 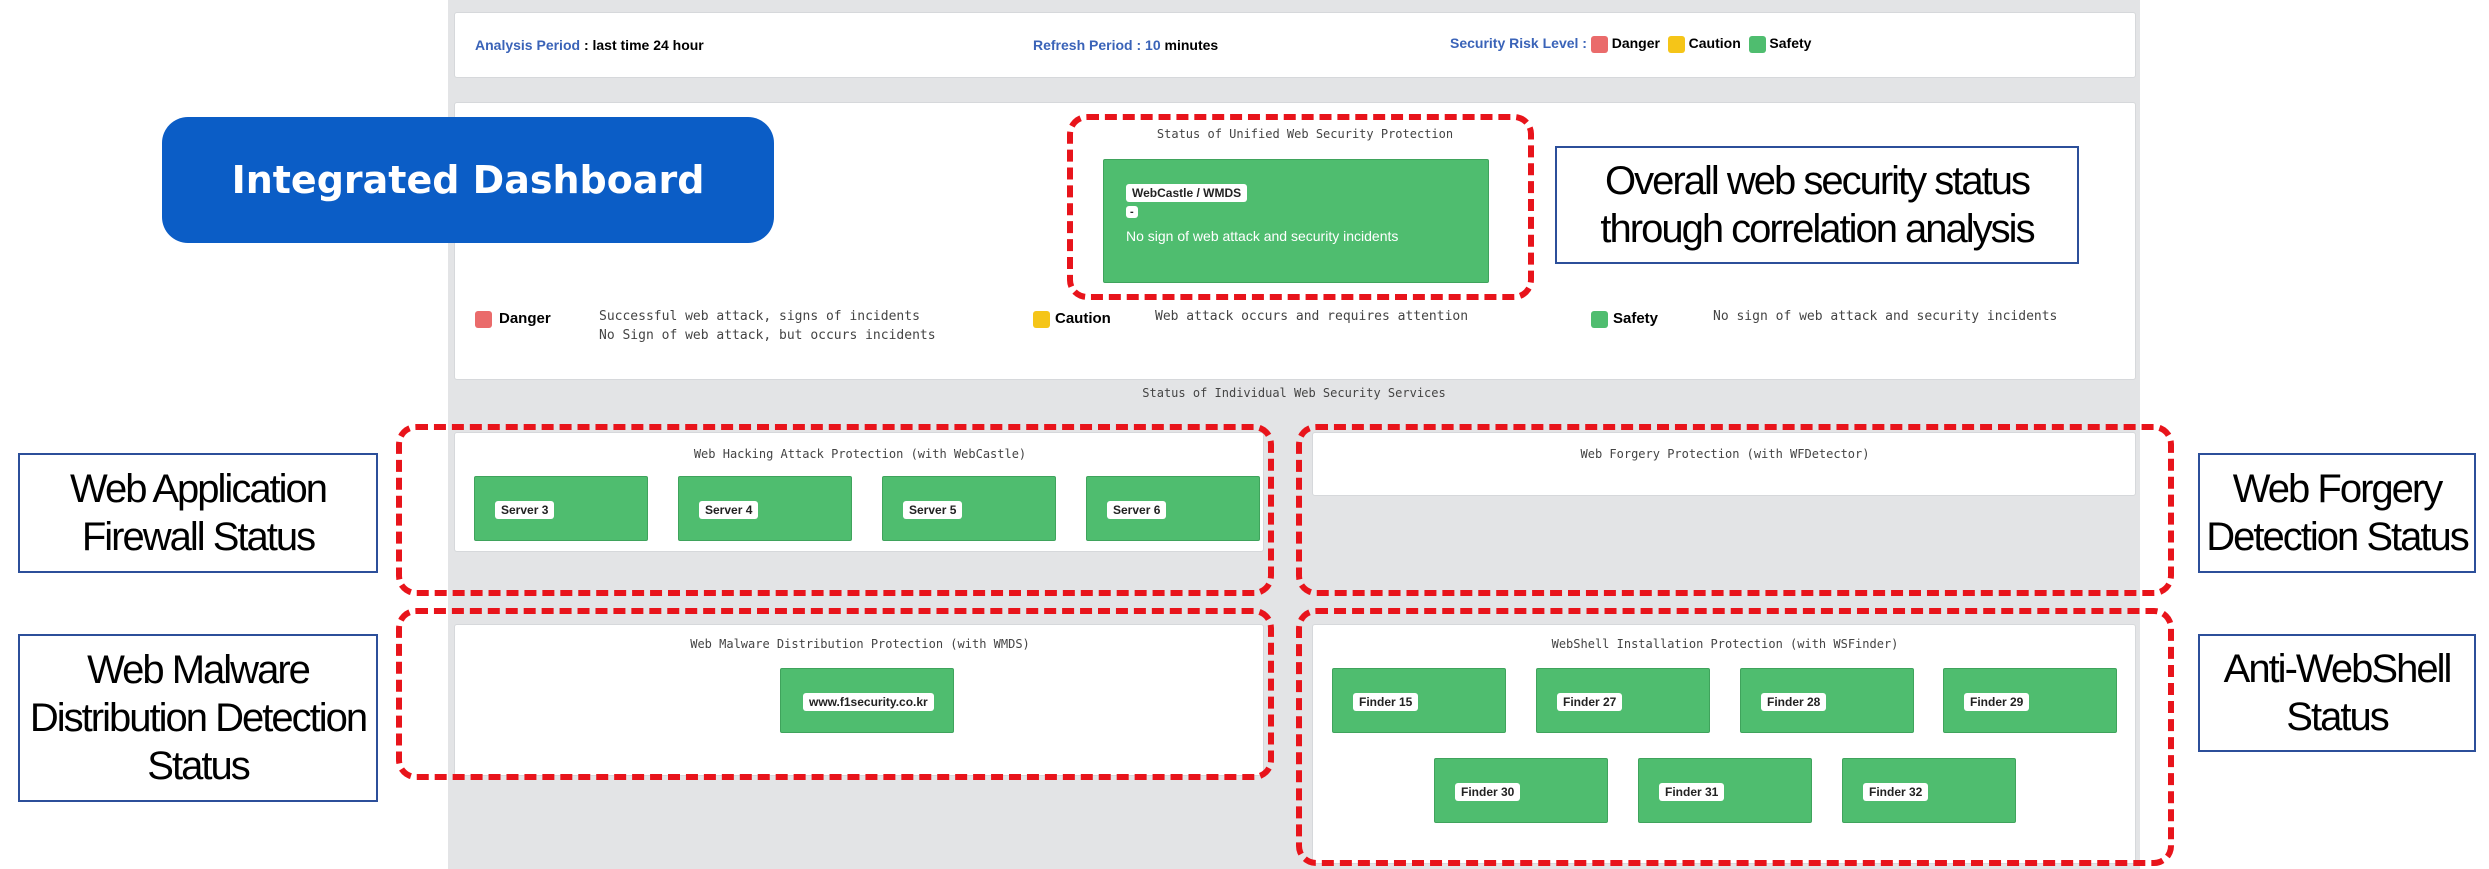 What do you see at coordinates (1818, 181) in the screenshot?
I see `overall-callout-line1: Overall web security status` at bounding box center [1818, 181].